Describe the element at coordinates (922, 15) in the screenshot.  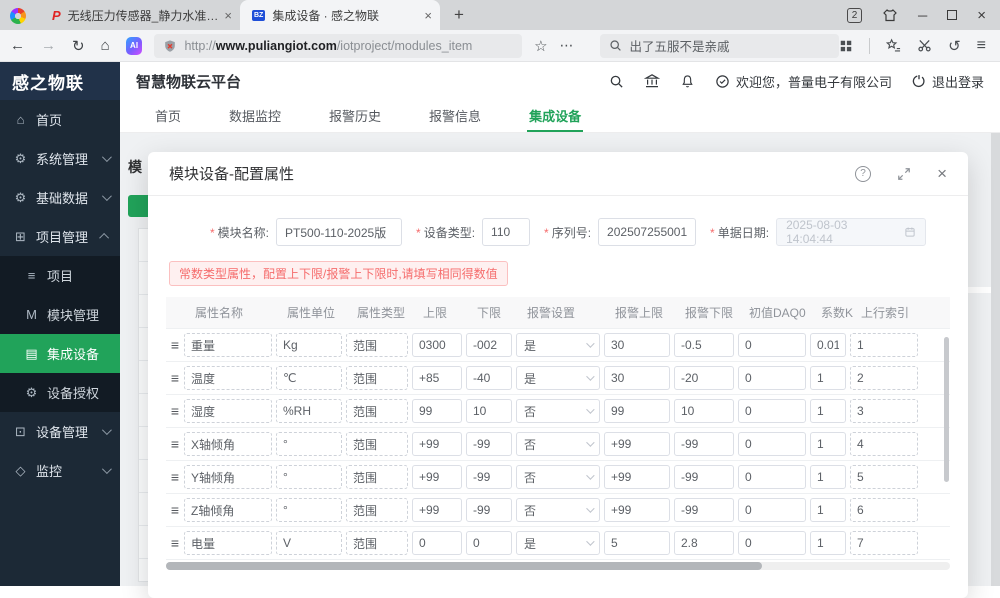
I see `minimize-button: ─` at that location.